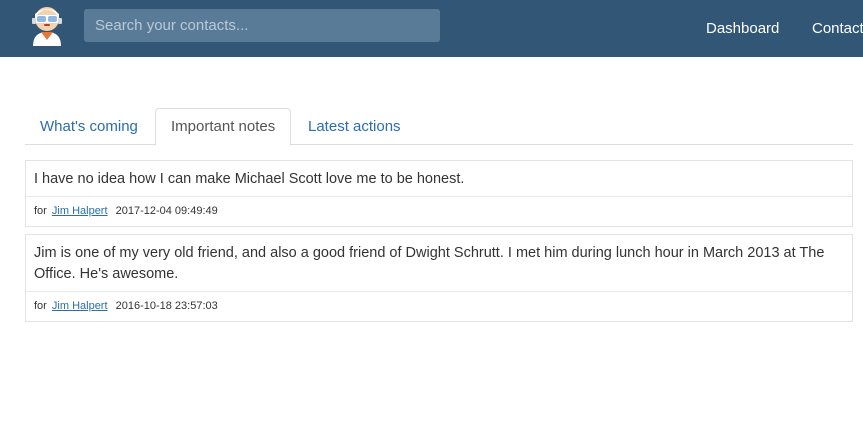 Image resolution: width=863 pixels, height=441 pixels. I want to click on note-timestamp: 2017-12-04 09:49:49, so click(166, 211).